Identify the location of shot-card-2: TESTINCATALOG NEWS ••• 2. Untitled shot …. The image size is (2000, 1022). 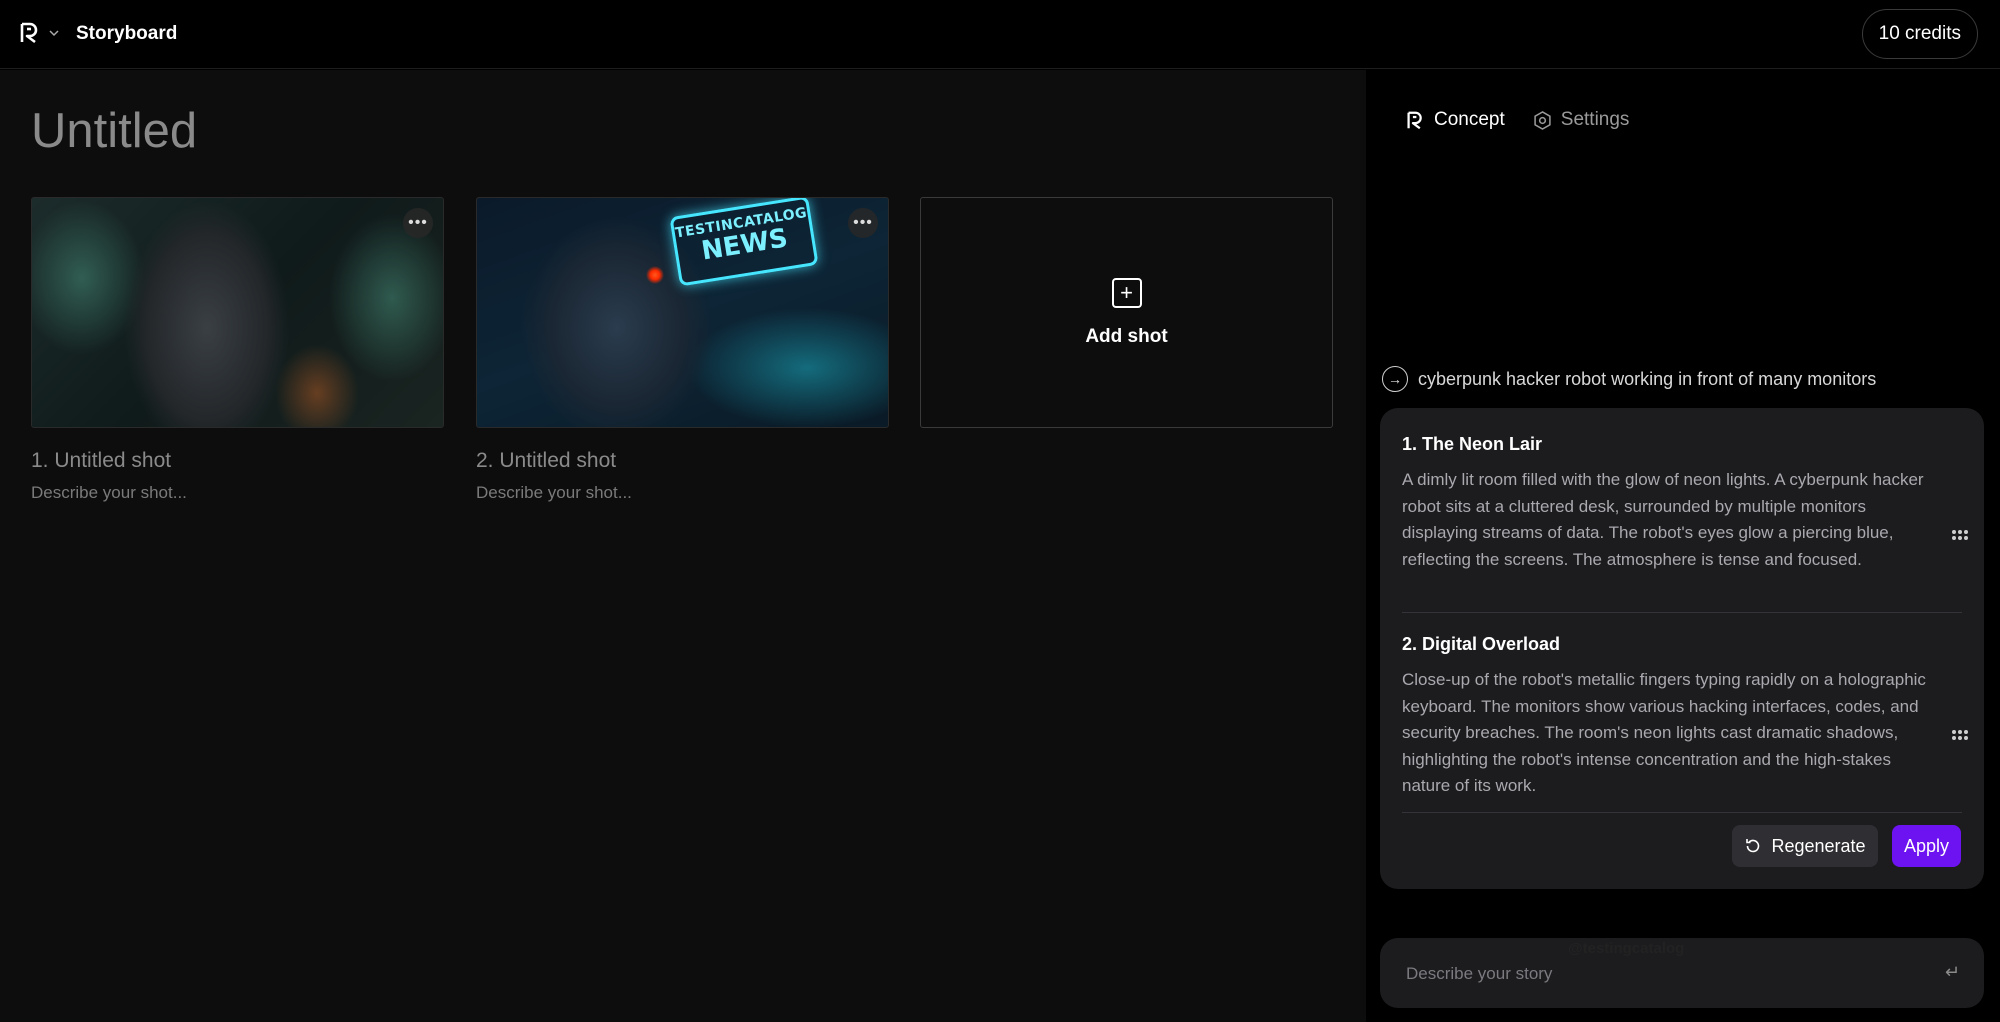
(682, 350).